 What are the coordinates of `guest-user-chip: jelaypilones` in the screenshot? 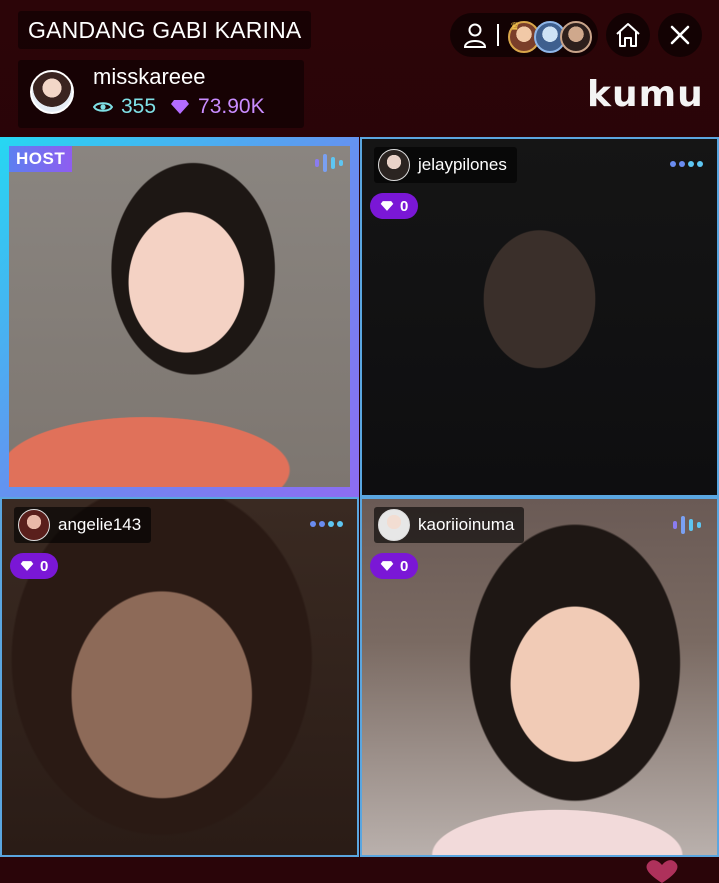 It's located at (445, 165).